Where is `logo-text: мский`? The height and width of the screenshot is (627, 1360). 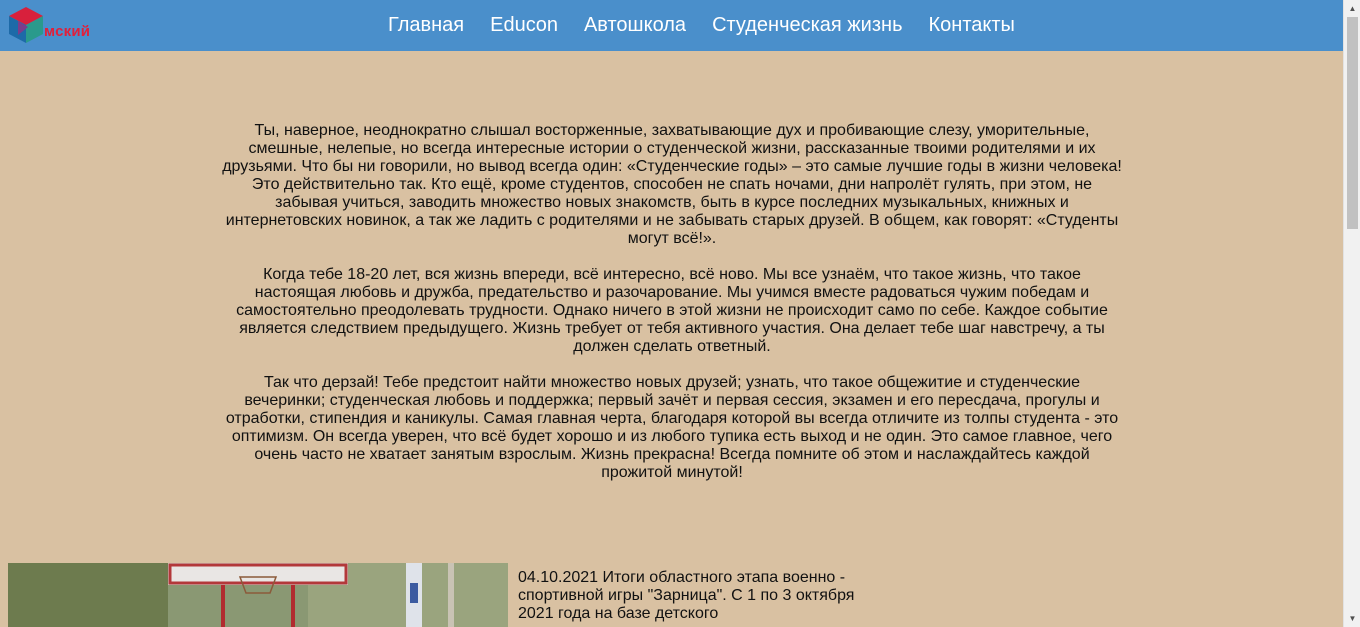 logo-text: мский is located at coordinates (67, 31).